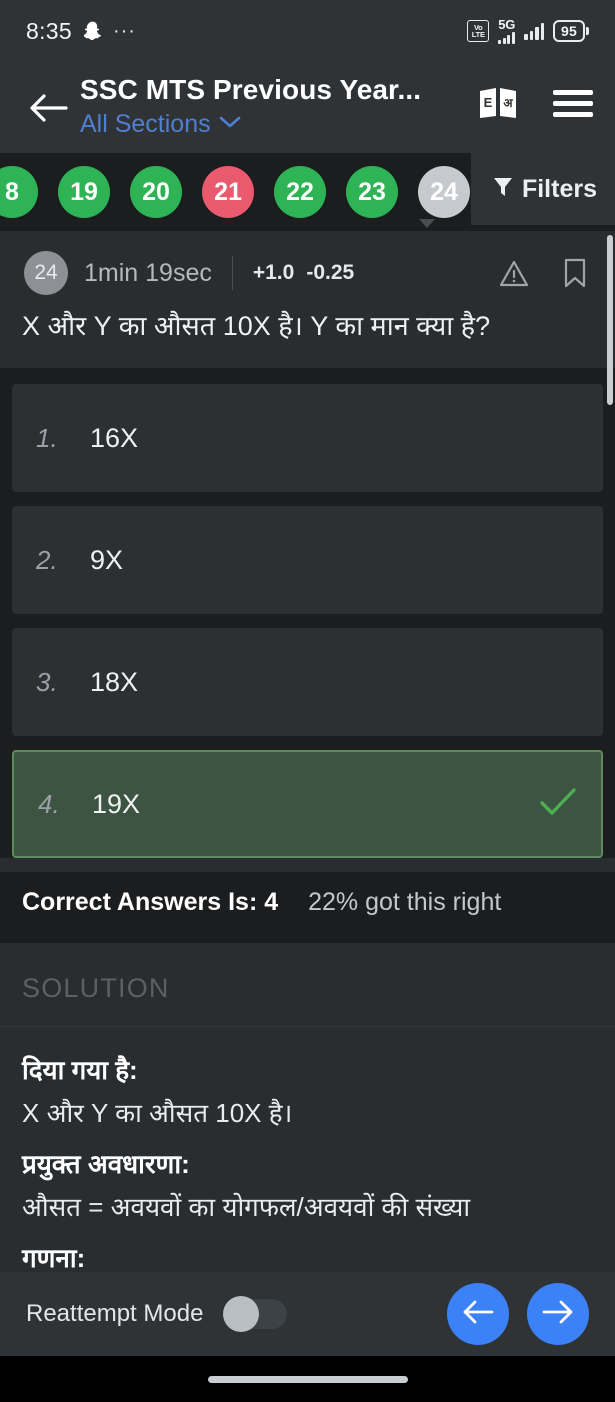 The height and width of the screenshot is (1402, 615). Describe the element at coordinates (610, 320) in the screenshot. I see `scrollbar-thumb` at that location.